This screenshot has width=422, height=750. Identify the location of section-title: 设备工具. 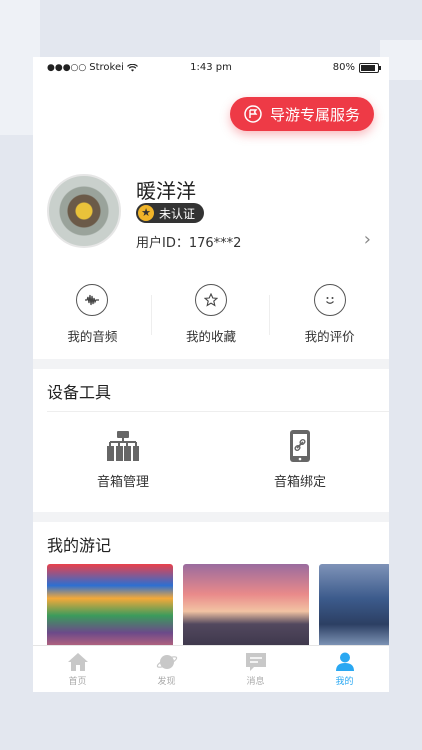
(79, 392).